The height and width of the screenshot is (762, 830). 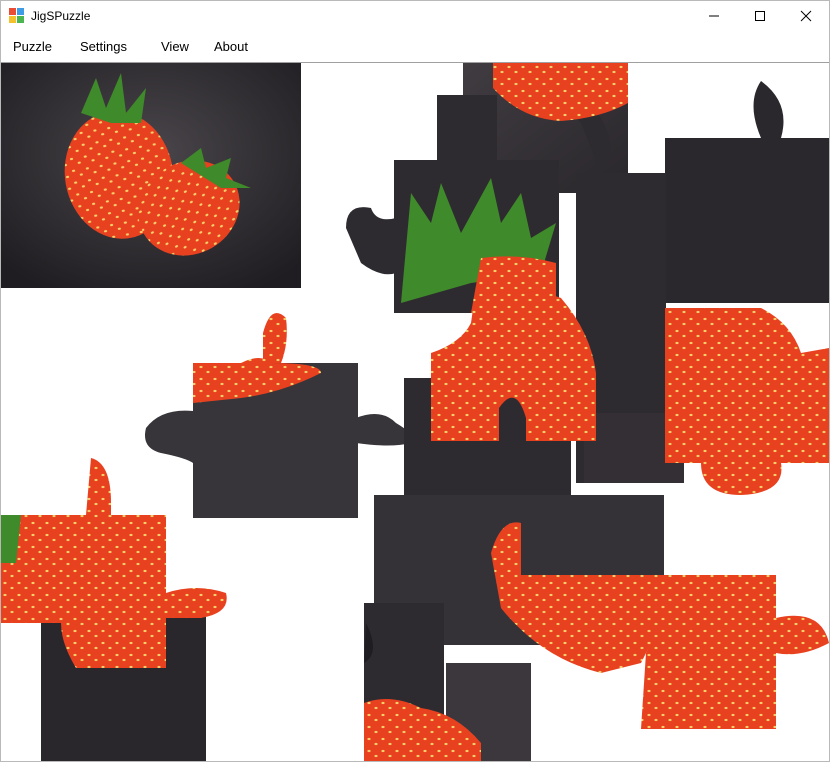 What do you see at coordinates (103, 46) in the screenshot?
I see `menu-settings: Settings` at bounding box center [103, 46].